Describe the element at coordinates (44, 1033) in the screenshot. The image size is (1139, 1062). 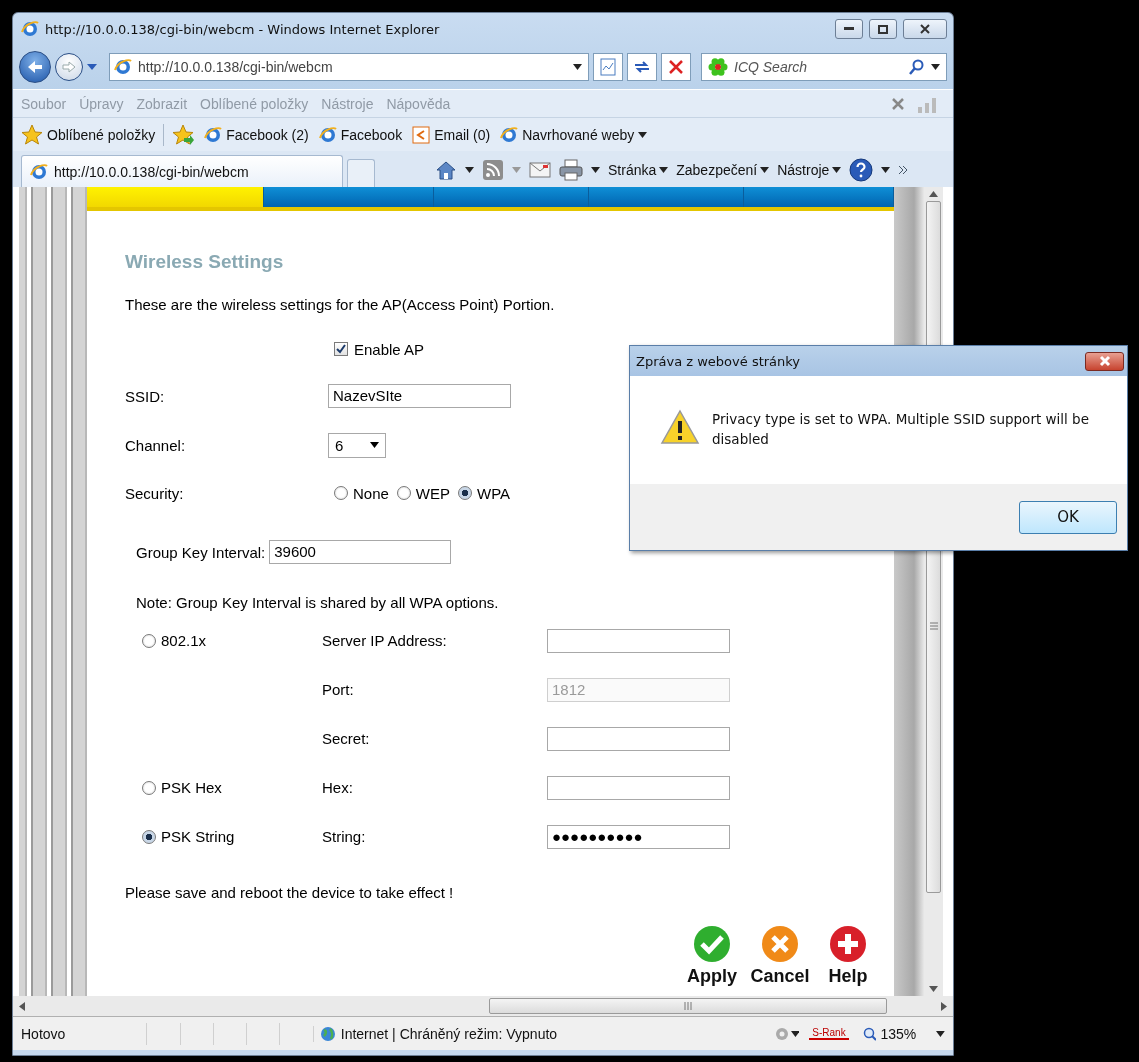
I see `status-text: Hotovo` at that location.